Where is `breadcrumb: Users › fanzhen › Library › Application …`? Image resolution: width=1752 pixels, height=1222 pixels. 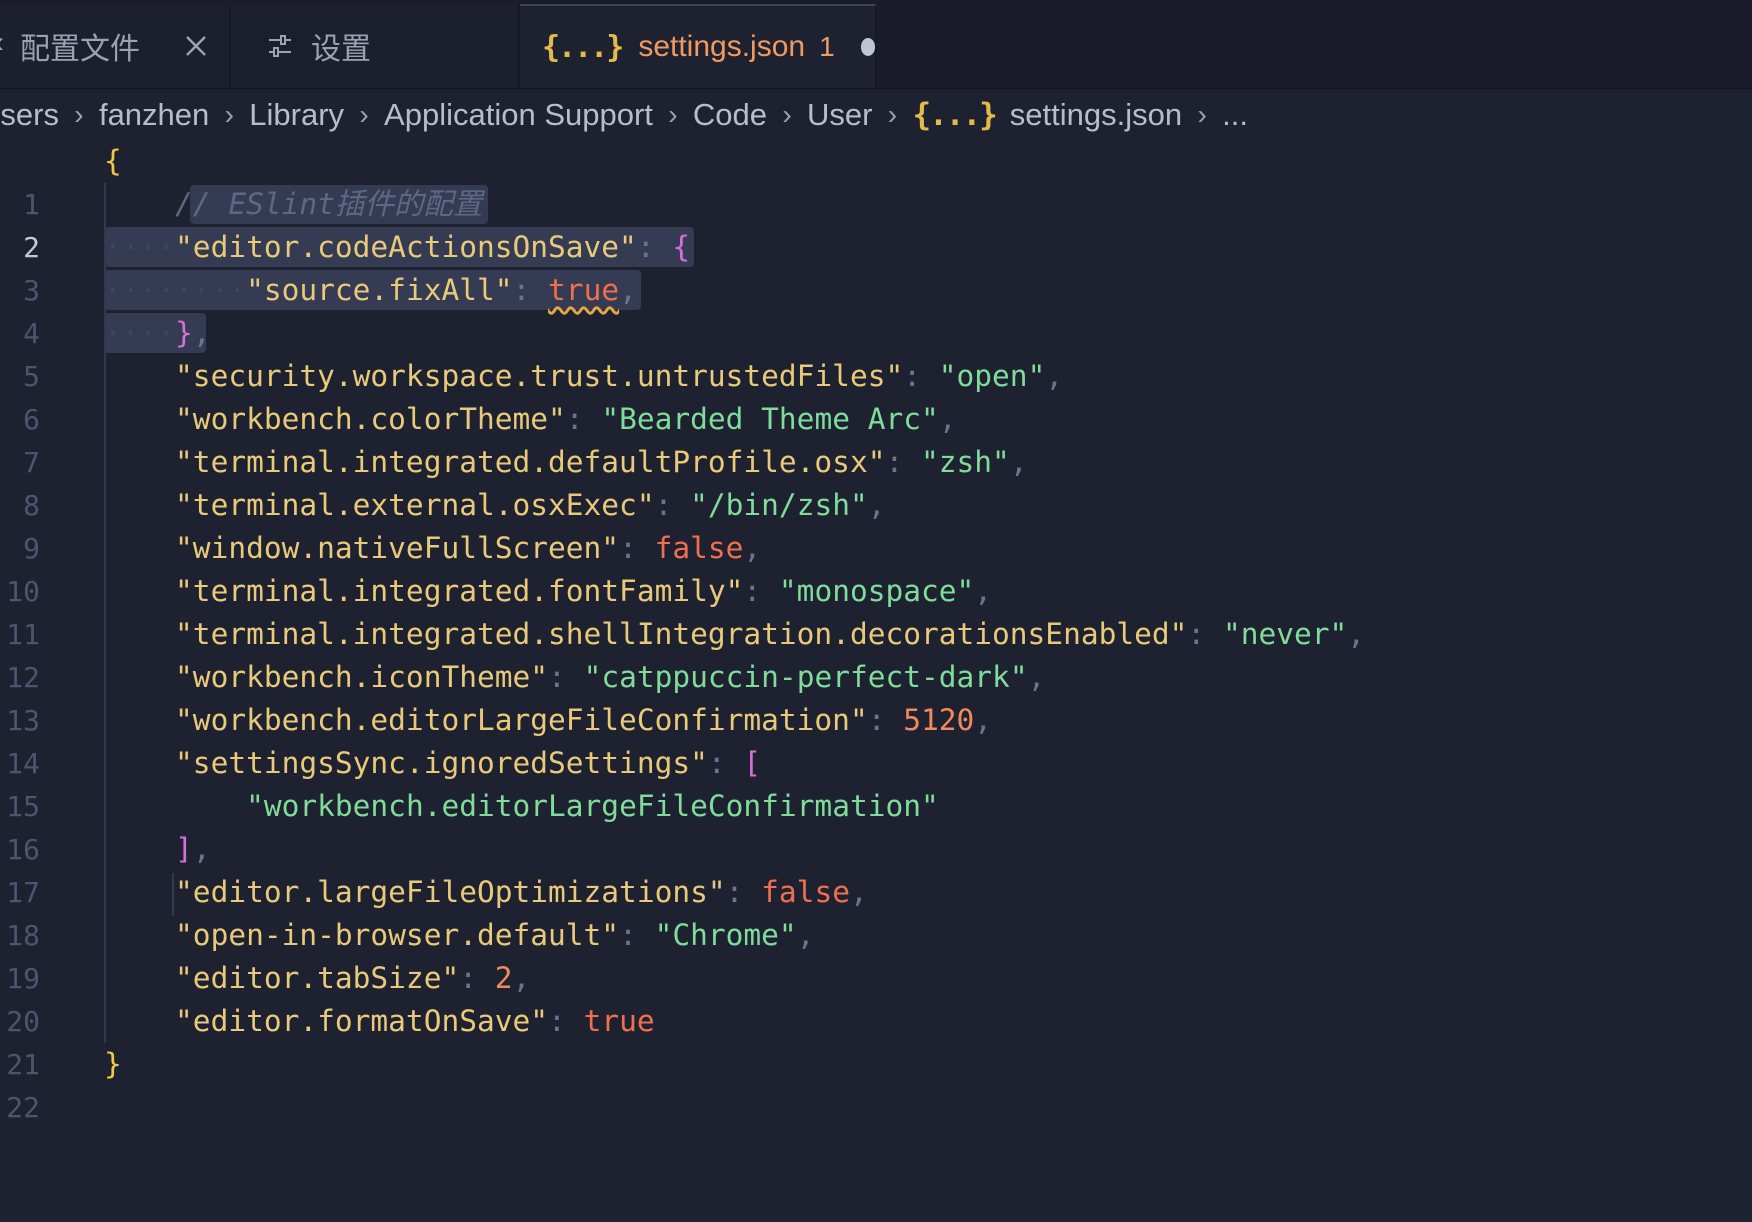 breadcrumb: Users › fanzhen › Library › Application … is located at coordinates (624, 115).